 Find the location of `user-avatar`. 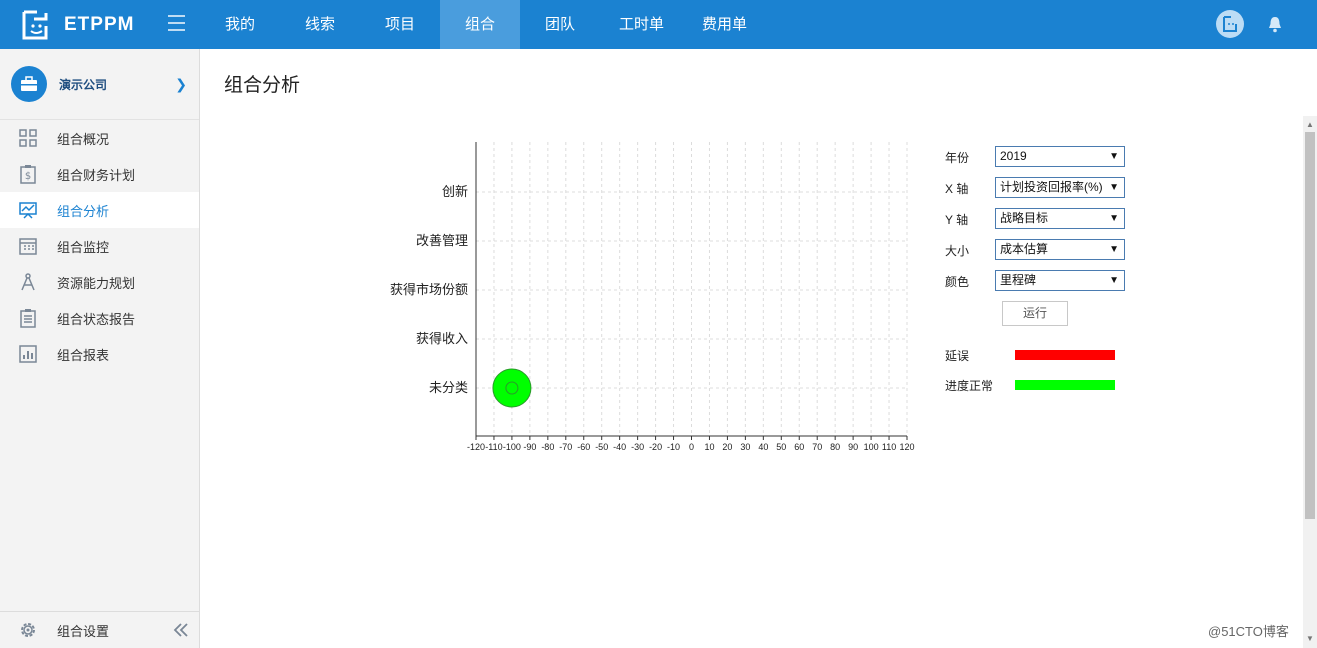

user-avatar is located at coordinates (1230, 24).